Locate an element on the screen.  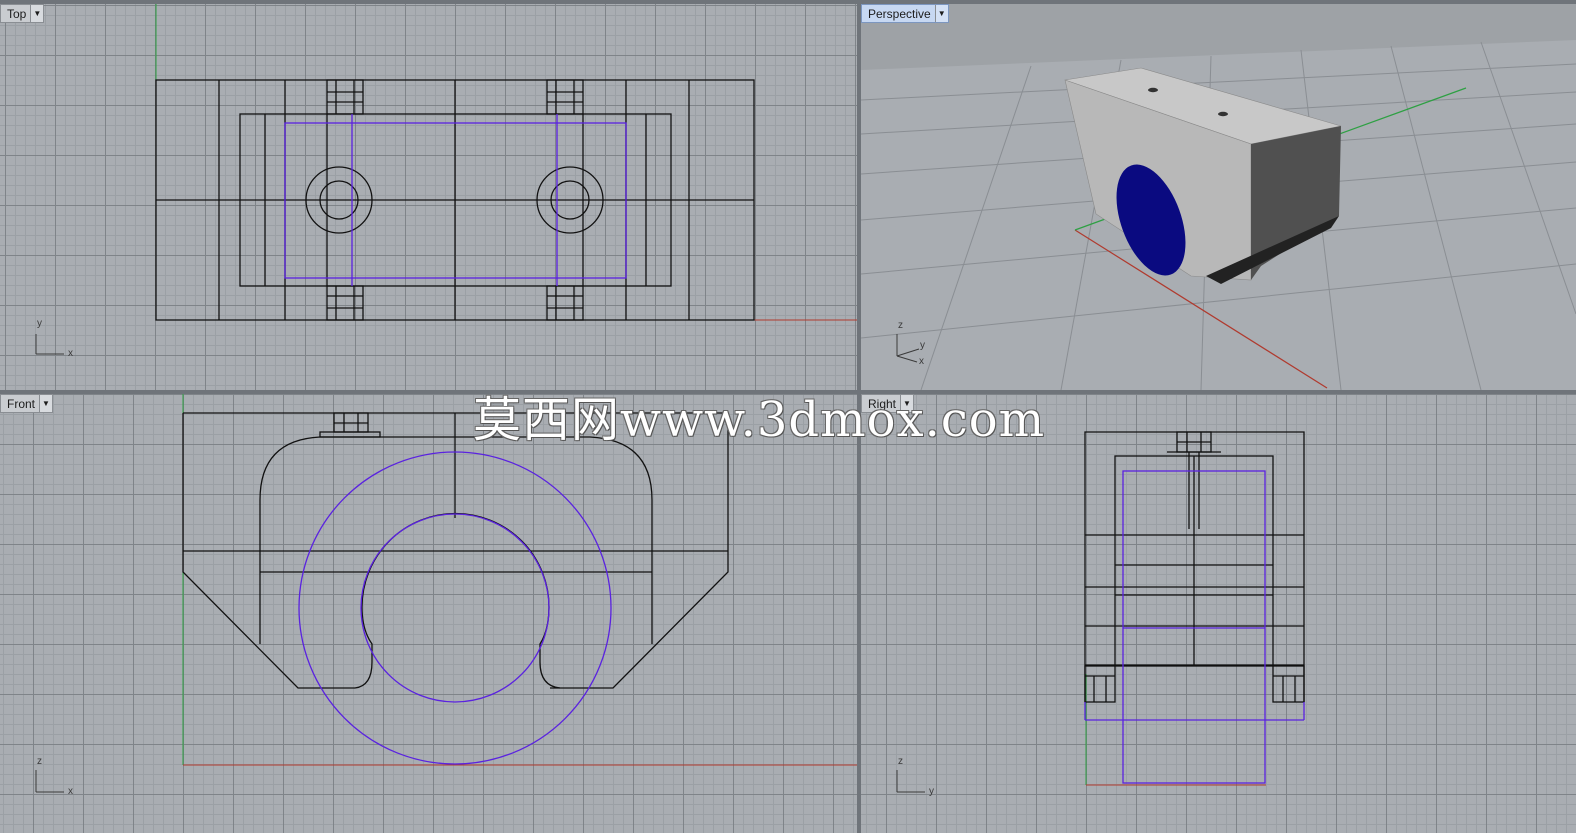
viewport-tab-right: Right ▼ is located at coordinates (888, 403).